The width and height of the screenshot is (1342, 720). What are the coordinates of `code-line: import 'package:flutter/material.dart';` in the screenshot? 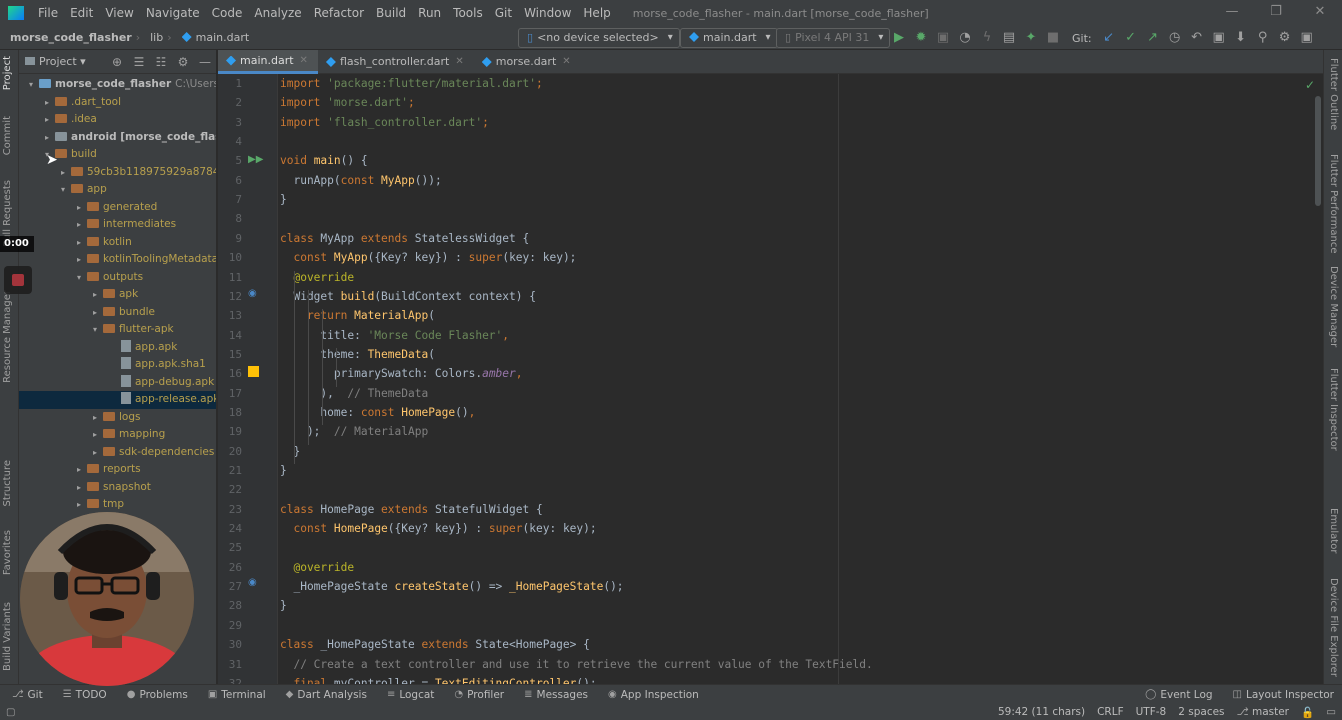 It's located at (411, 83).